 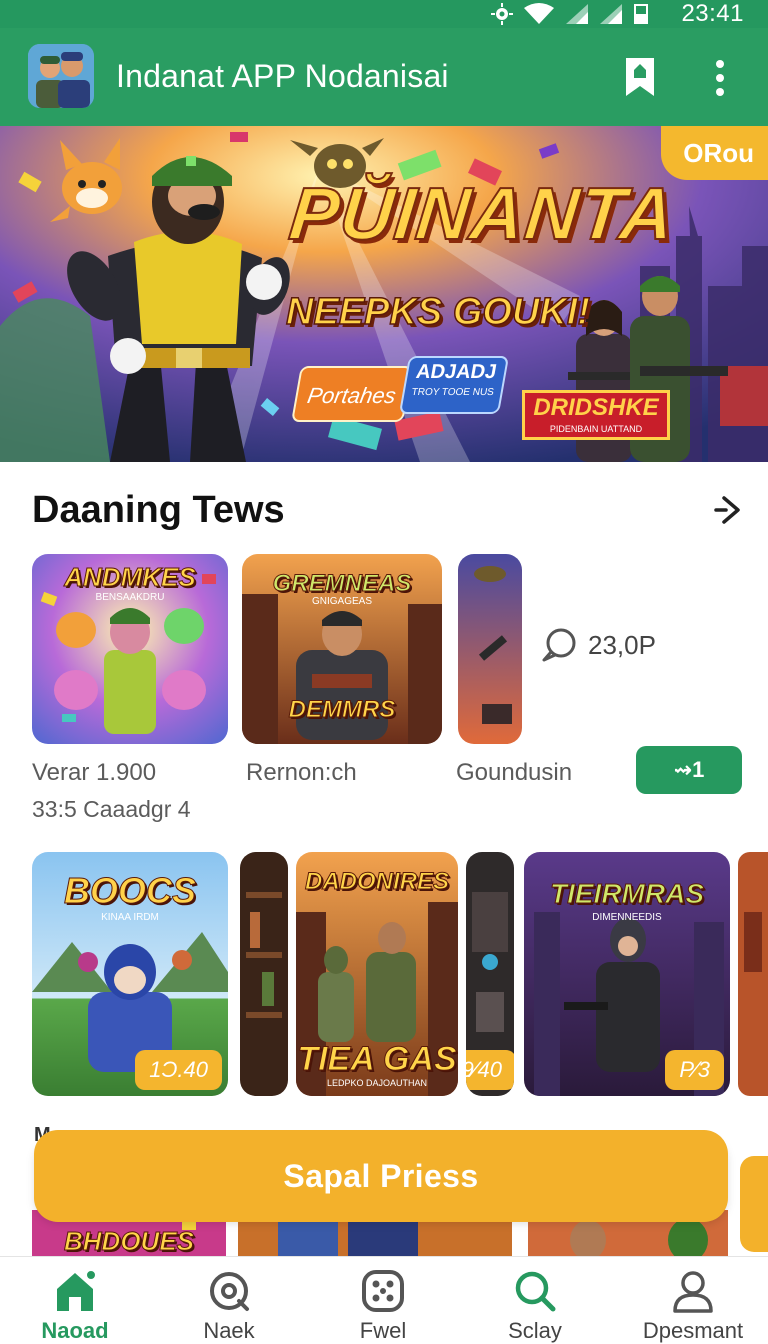 What do you see at coordinates (342, 710) in the screenshot?
I see `game-tile-bottom-title: DEMMRS` at bounding box center [342, 710].